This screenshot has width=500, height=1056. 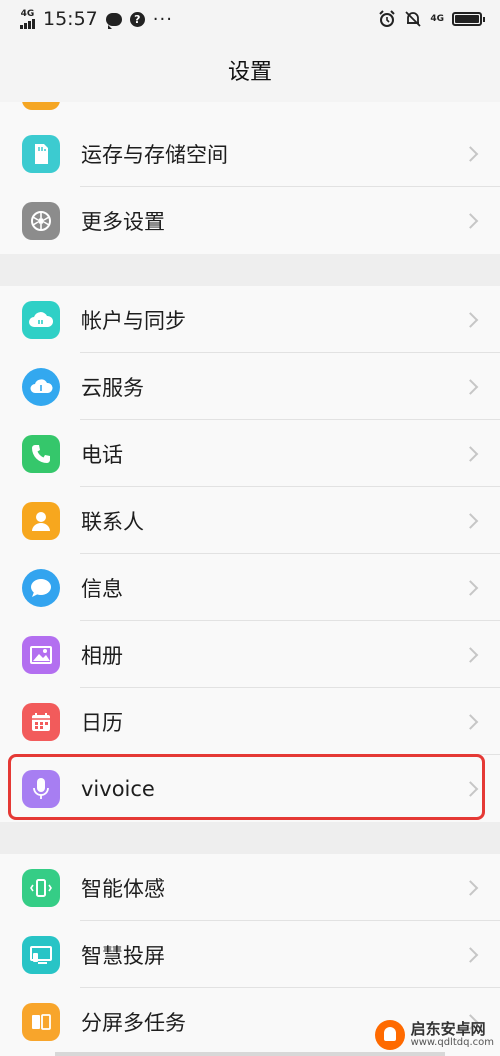 What do you see at coordinates (250, 220) in the screenshot?
I see `settings-item-more-settings: 更多设置` at bounding box center [250, 220].